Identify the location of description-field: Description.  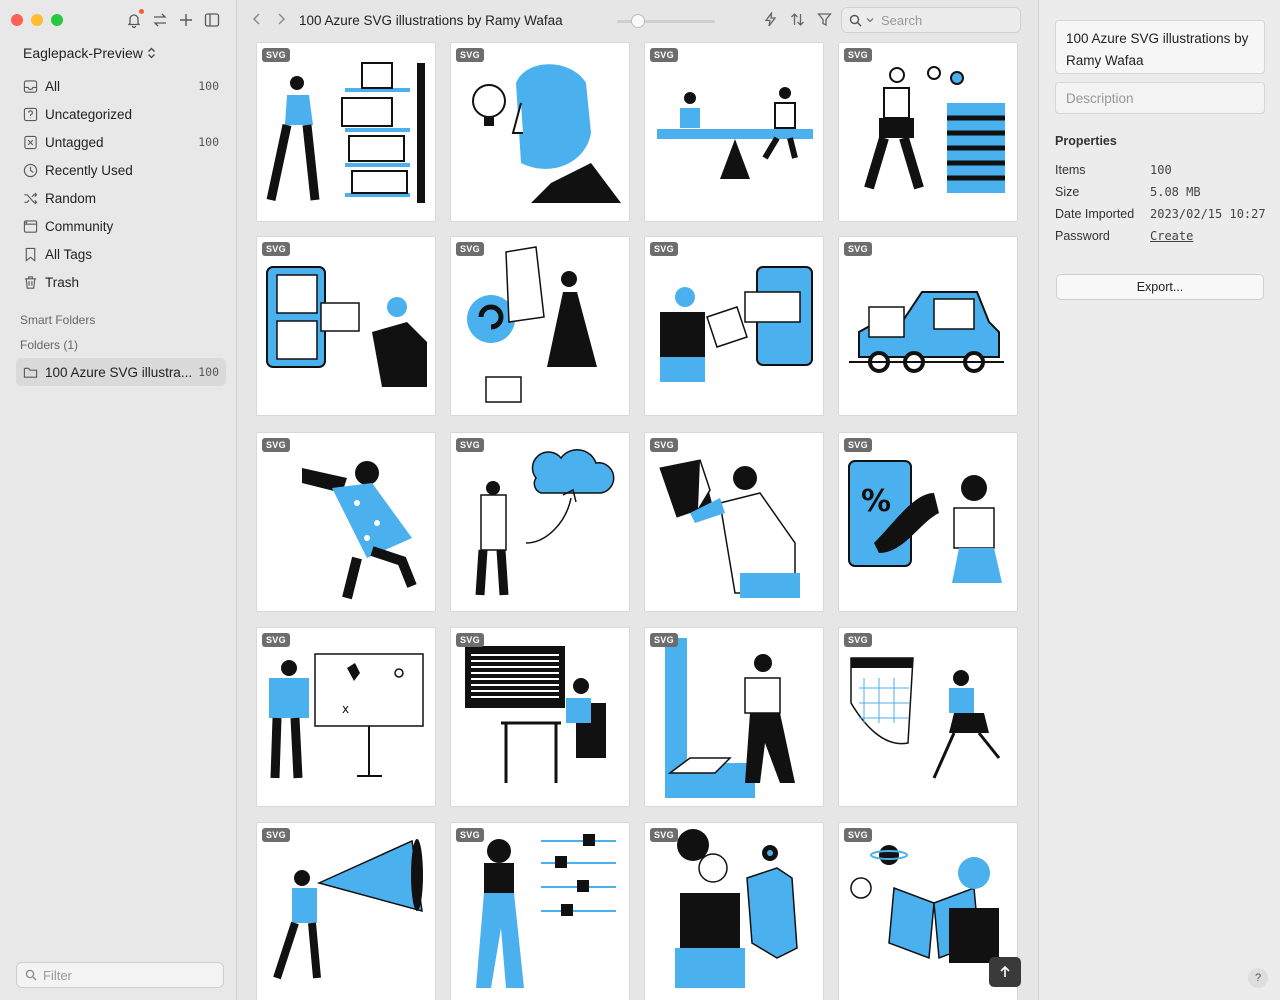
(1160, 98).